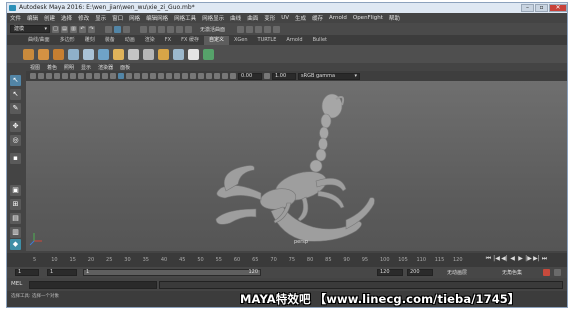 The width and height of the screenshot is (572, 316). Describe the element at coordinates (213, 18) in the screenshot. I see `menu-mesh-display: 网格显示` at that location.